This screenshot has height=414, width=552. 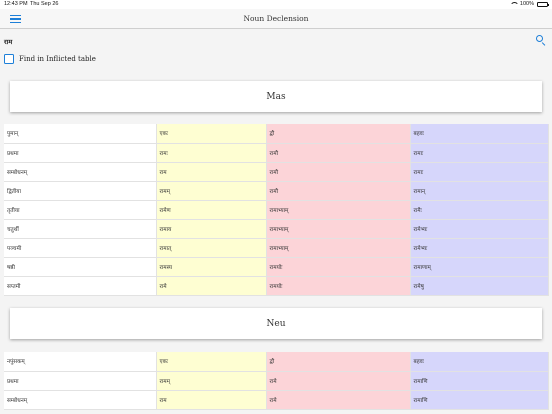 I want to click on table-row: चतुर्थी रामाय रामाभ्याम् रामेभ्यः, so click(x=276, y=229).